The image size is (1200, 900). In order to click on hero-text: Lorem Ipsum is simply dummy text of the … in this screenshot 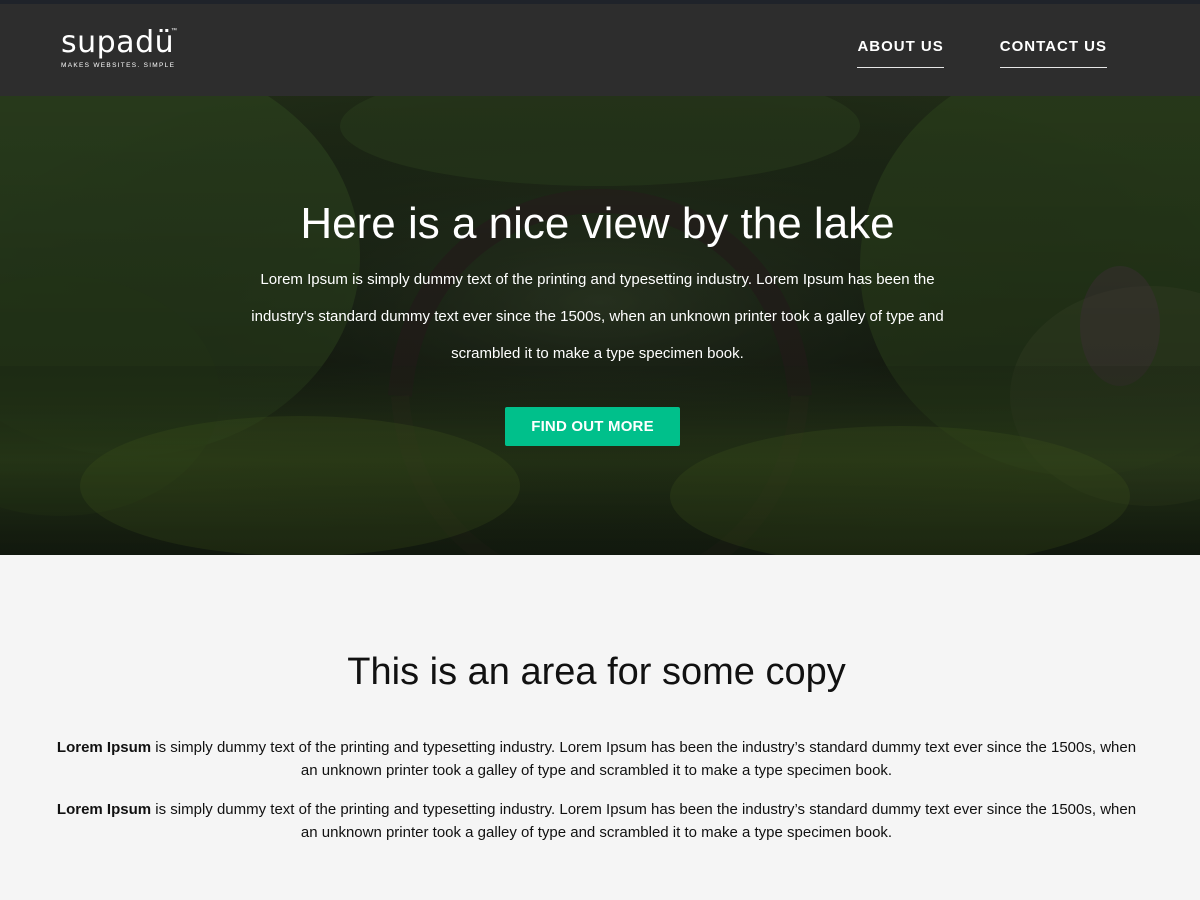, I will do `click(597, 316)`.